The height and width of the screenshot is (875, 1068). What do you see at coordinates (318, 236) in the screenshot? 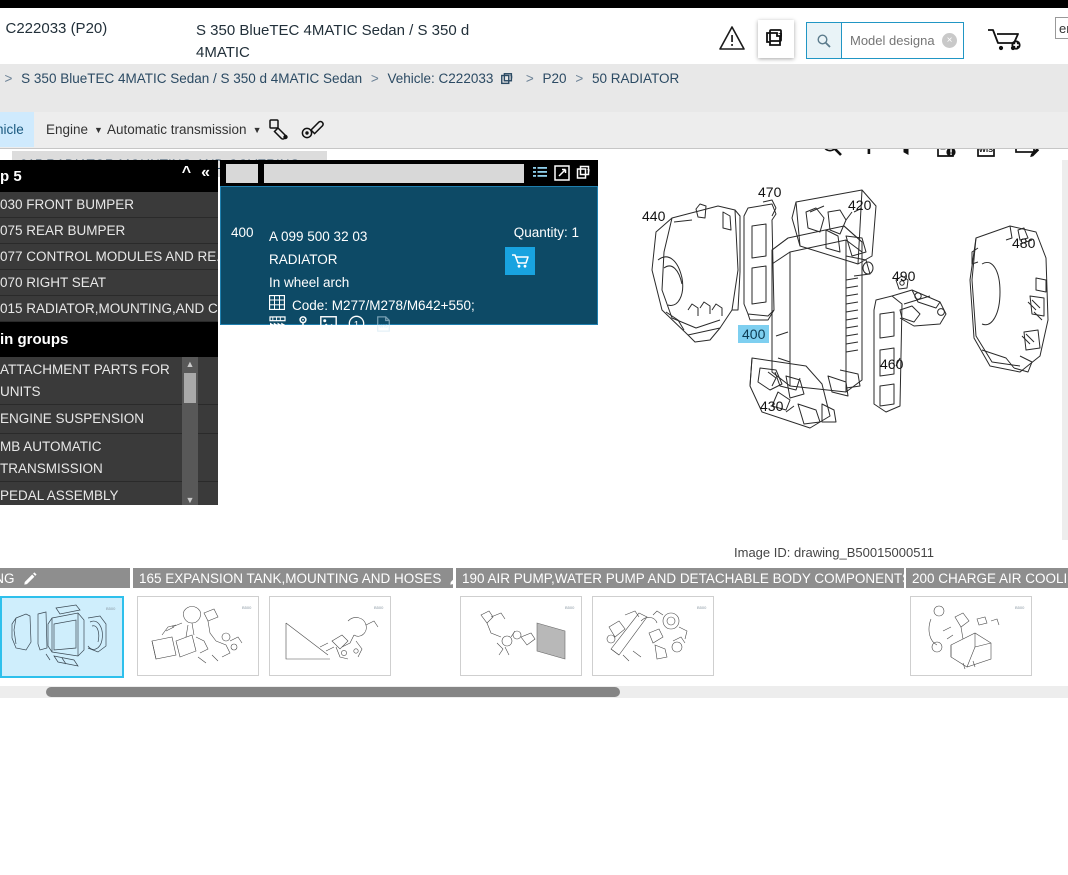
I see `part-number: A 099 500 32 03` at bounding box center [318, 236].